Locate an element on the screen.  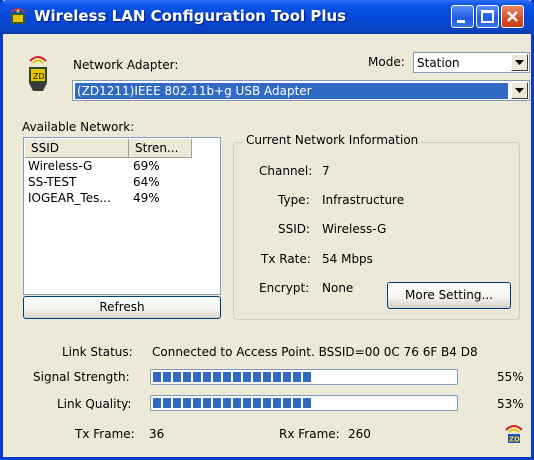
channel-value: 7 is located at coordinates (326, 171).